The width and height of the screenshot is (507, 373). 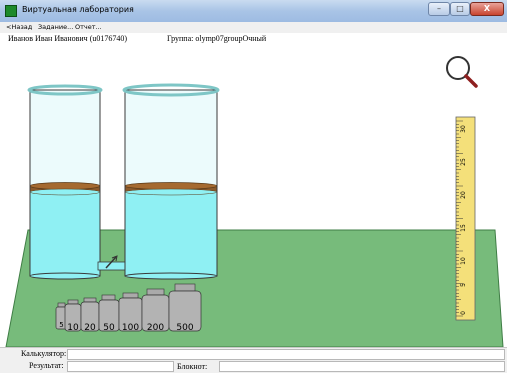 What do you see at coordinates (73, 316) in the screenshot?
I see `weight-10: 10` at bounding box center [73, 316].